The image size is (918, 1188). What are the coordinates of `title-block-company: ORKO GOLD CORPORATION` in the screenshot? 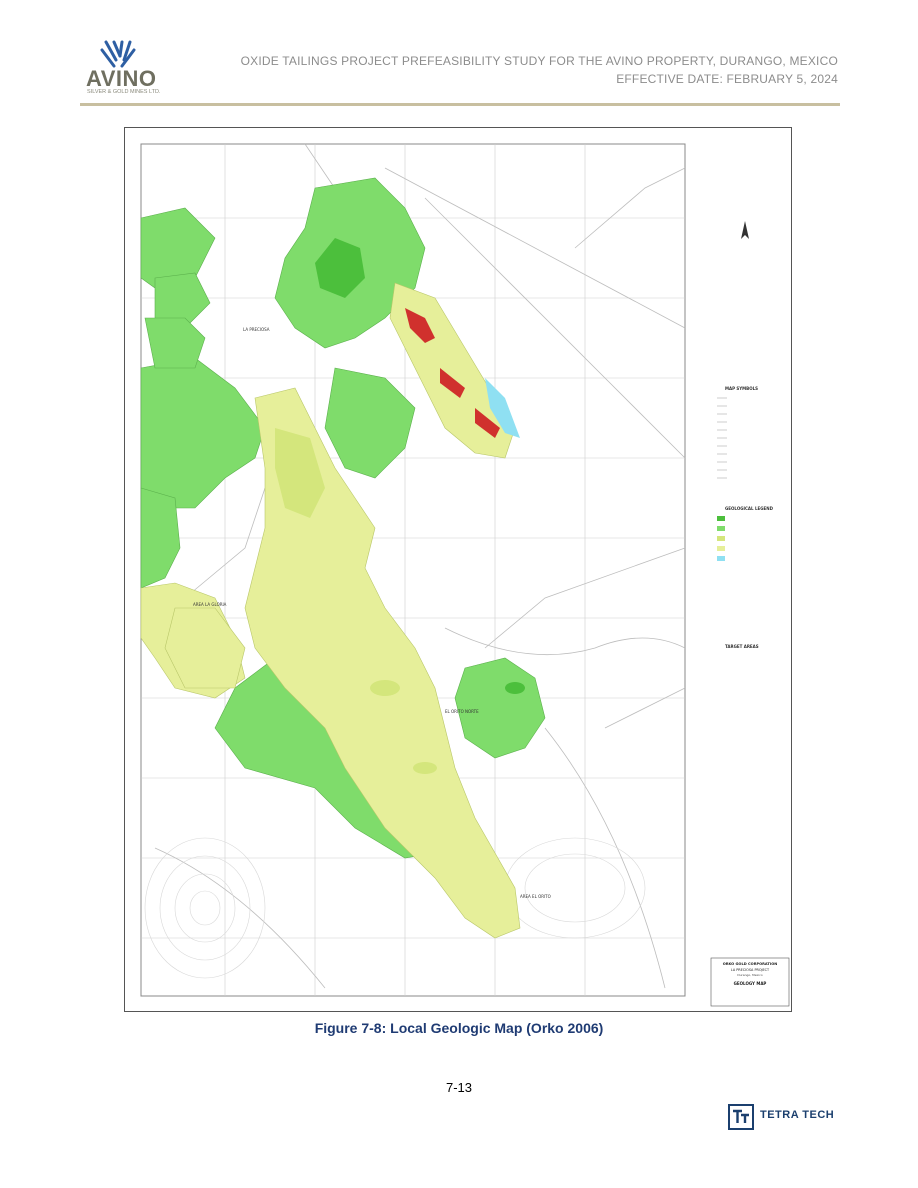 It's located at (750, 964).